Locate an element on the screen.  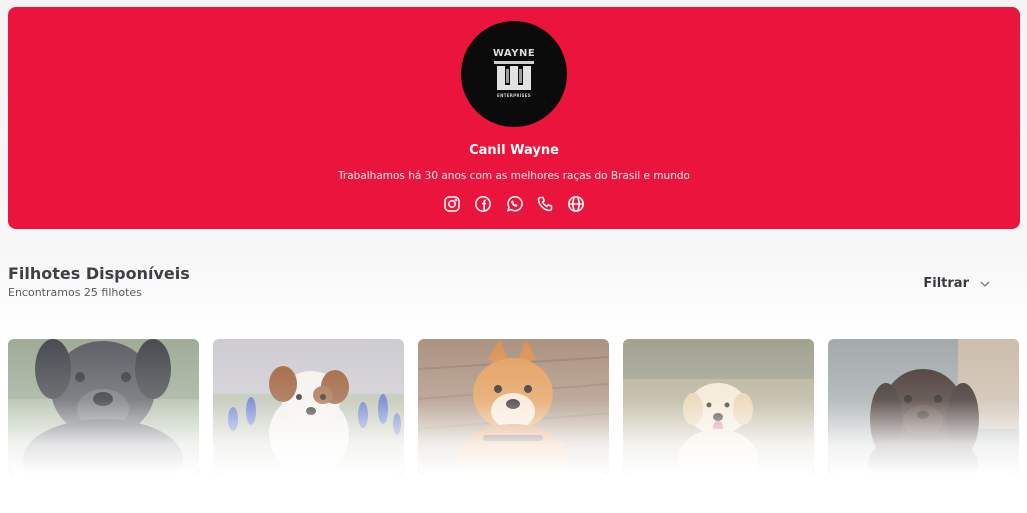
whatsapp-icon is located at coordinates (514, 203).